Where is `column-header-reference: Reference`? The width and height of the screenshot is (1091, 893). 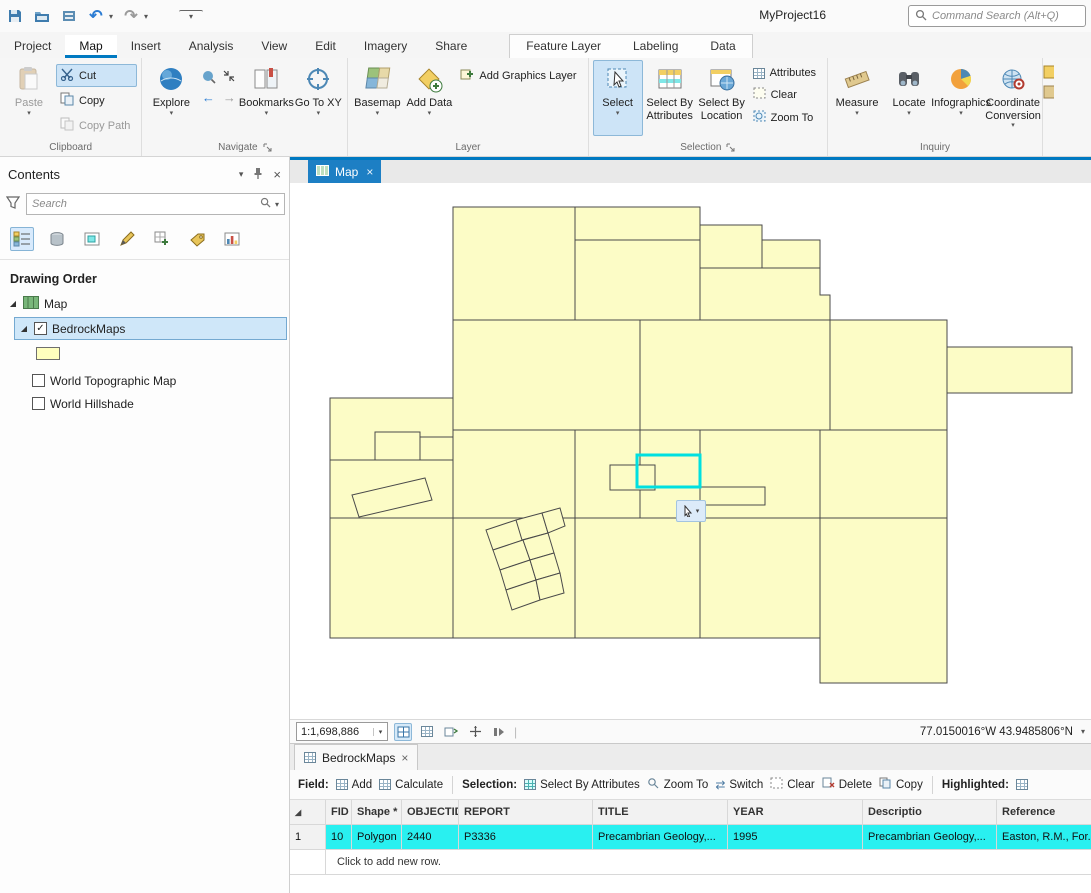
column-header-reference: Reference is located at coordinates (1044, 812).